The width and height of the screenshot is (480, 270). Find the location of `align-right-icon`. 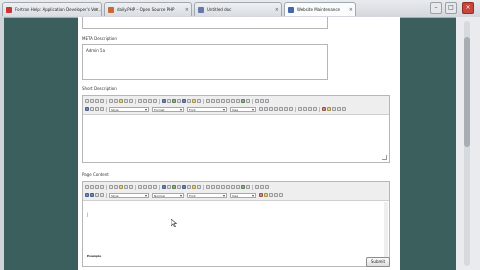

align-right-icon is located at coordinates (310, 109).